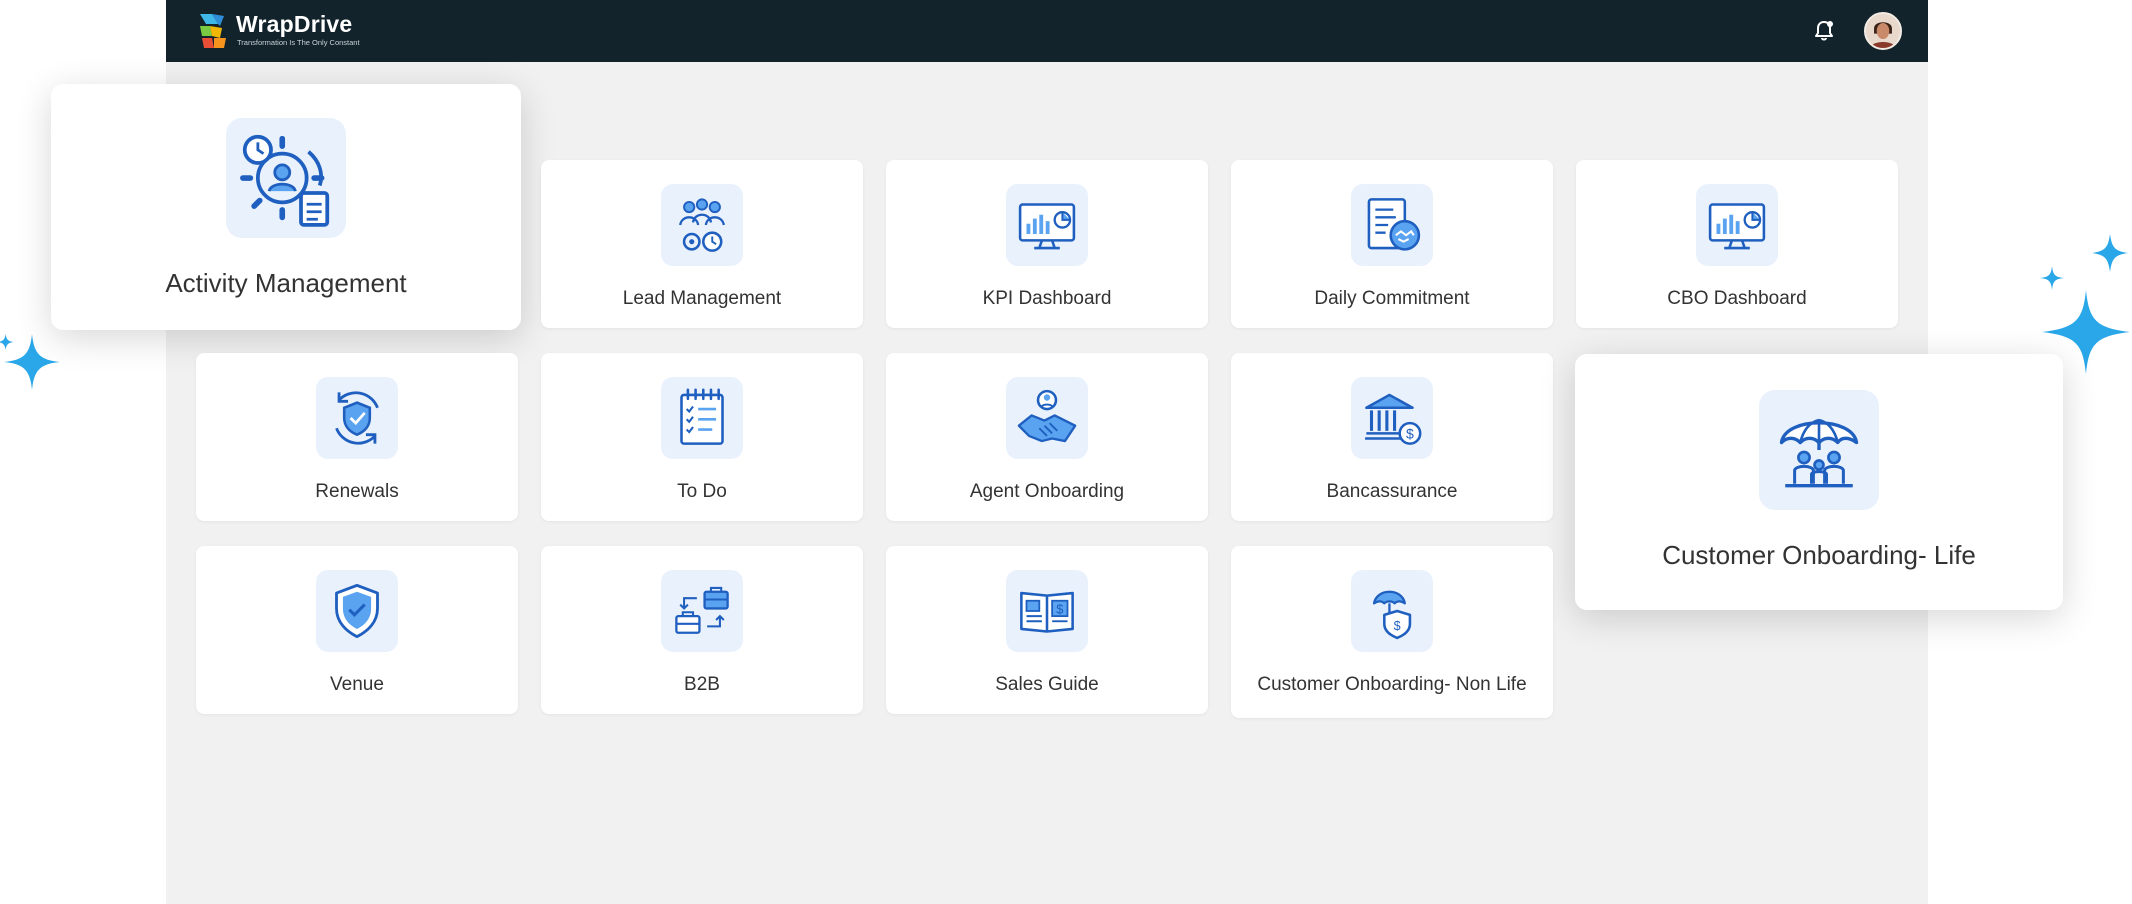 The image size is (2132, 904). Describe the element at coordinates (702, 298) in the screenshot. I see `module-label: Lead Management` at that location.